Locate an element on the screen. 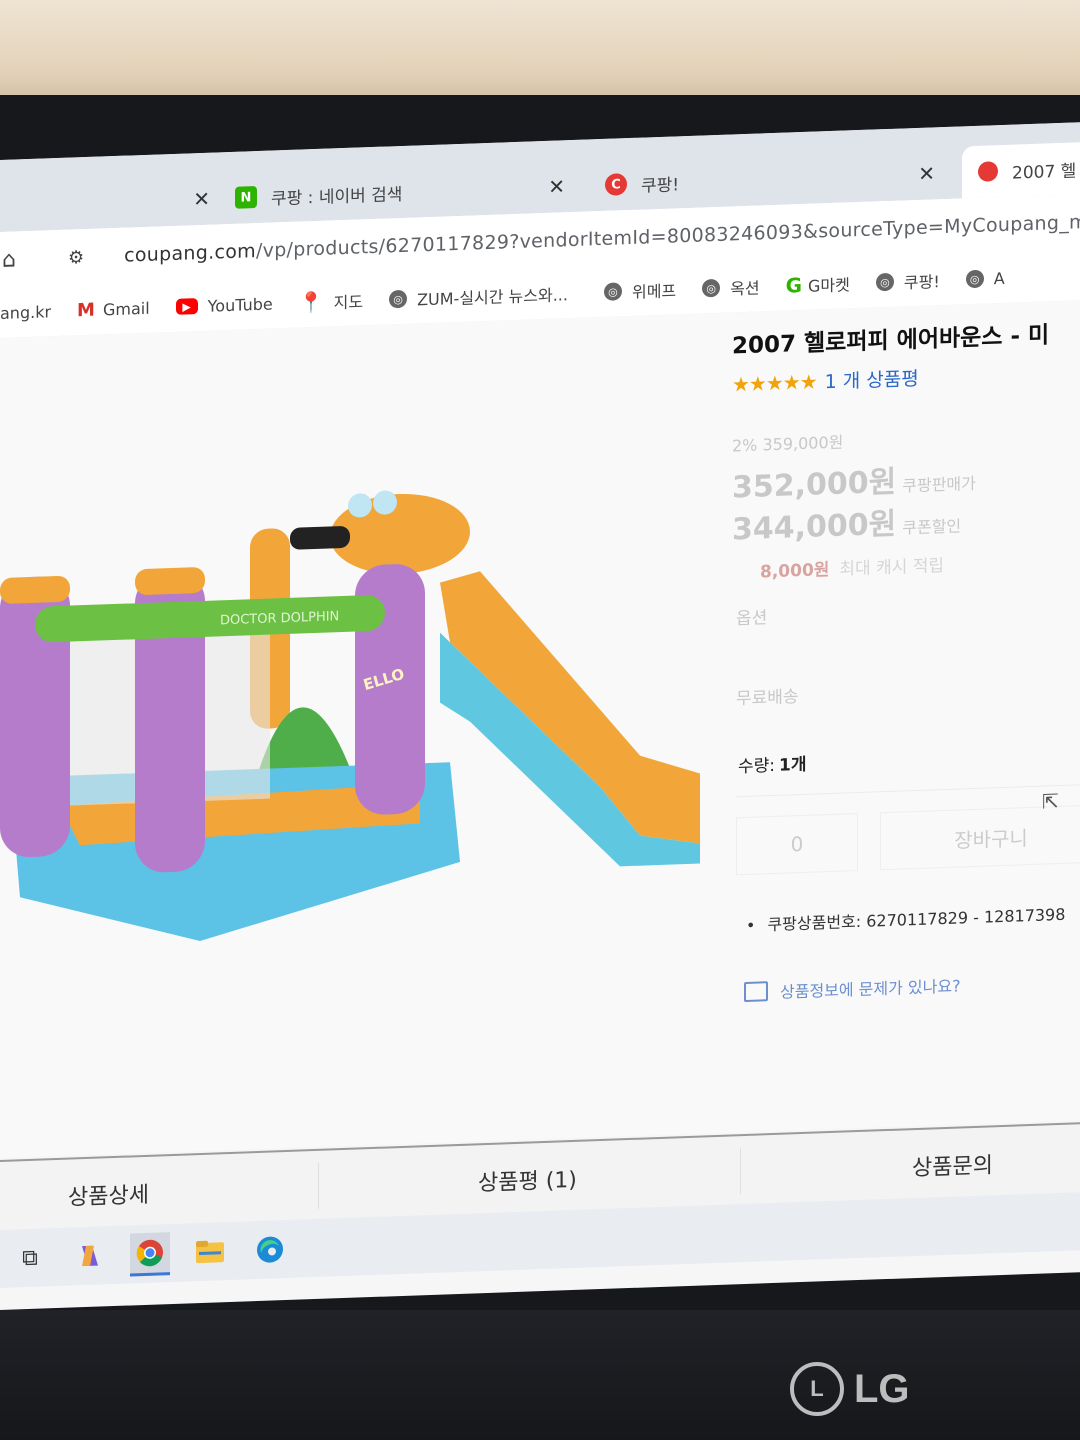 This screenshot has height=1440, width=1080. tab-product-active: 2007 헬 is located at coordinates (1021, 169).